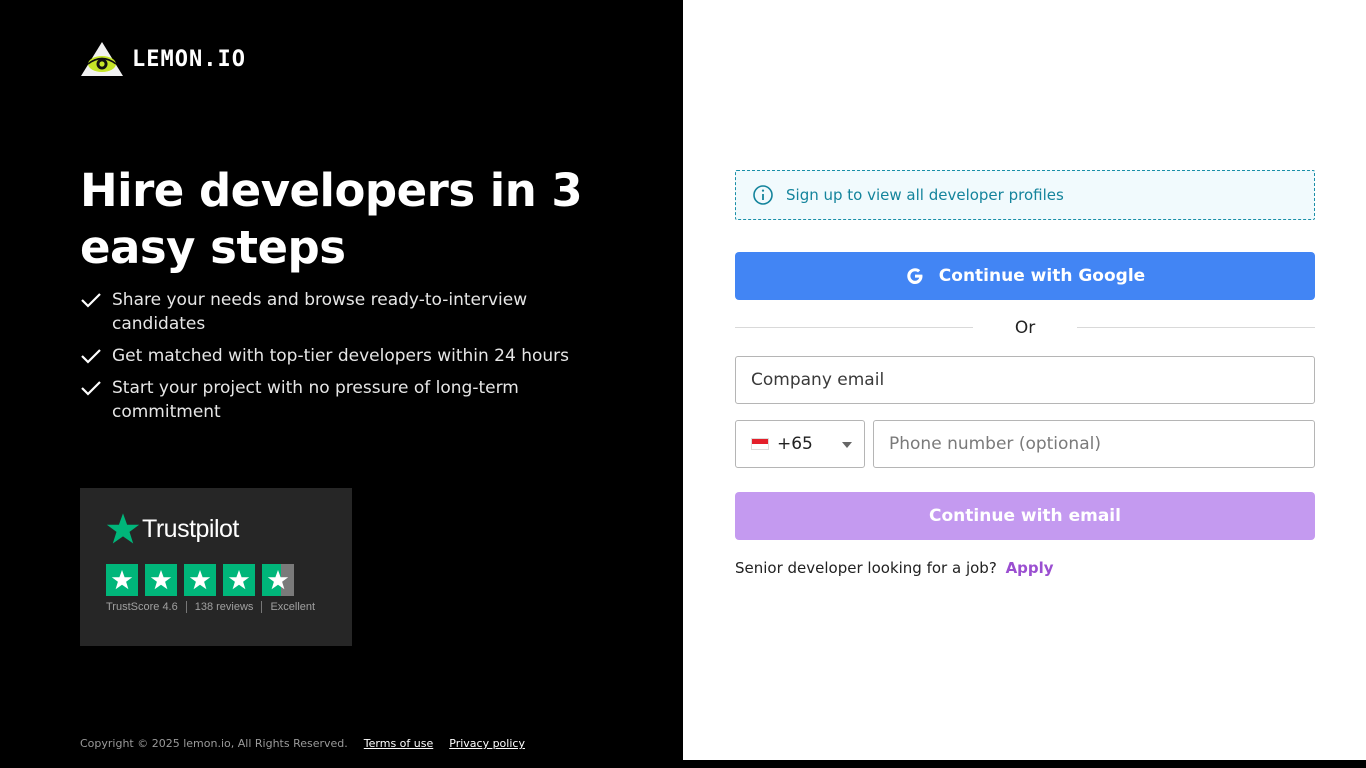 The width and height of the screenshot is (1366, 768). Describe the element at coordinates (293, 607) in the screenshot. I see `rating-word: Excellent` at that location.